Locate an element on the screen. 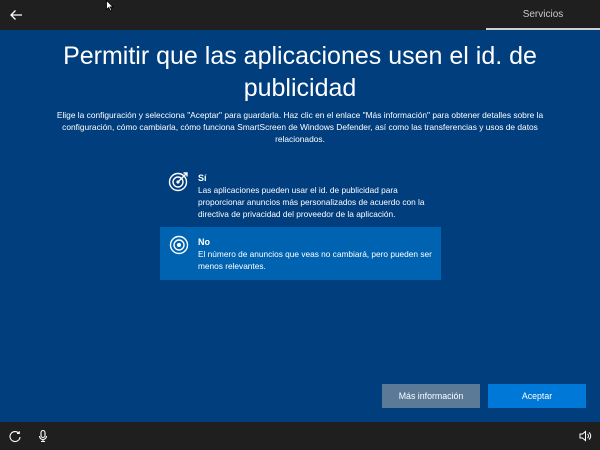  accept-button: Aceptar is located at coordinates (537, 396).